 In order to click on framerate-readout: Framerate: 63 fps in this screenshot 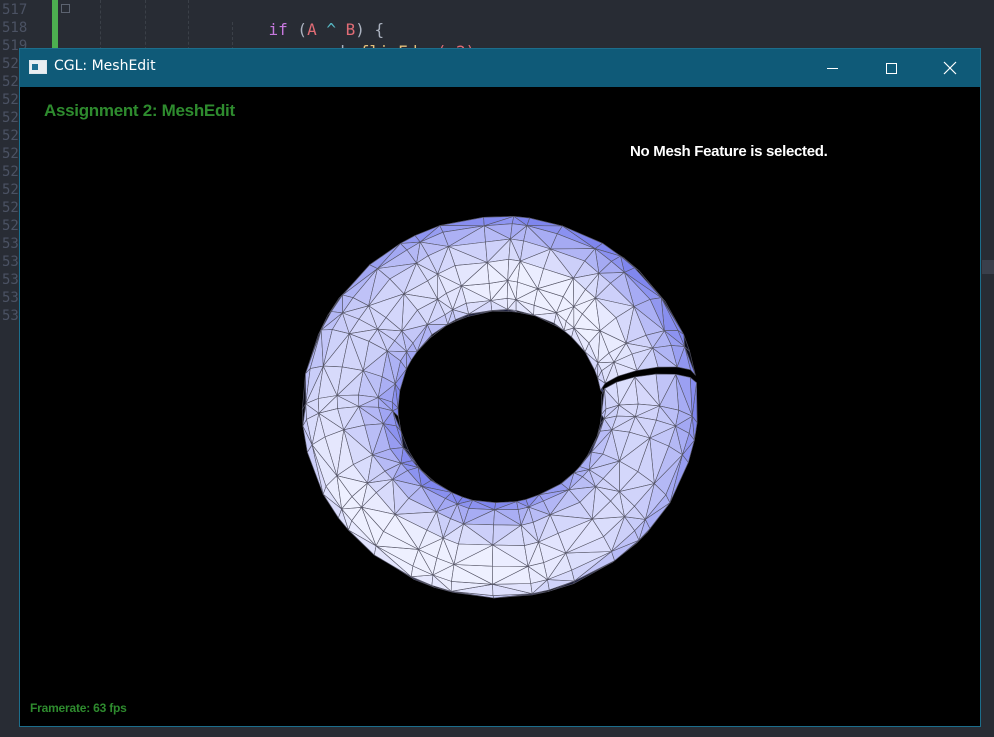, I will do `click(78, 708)`.